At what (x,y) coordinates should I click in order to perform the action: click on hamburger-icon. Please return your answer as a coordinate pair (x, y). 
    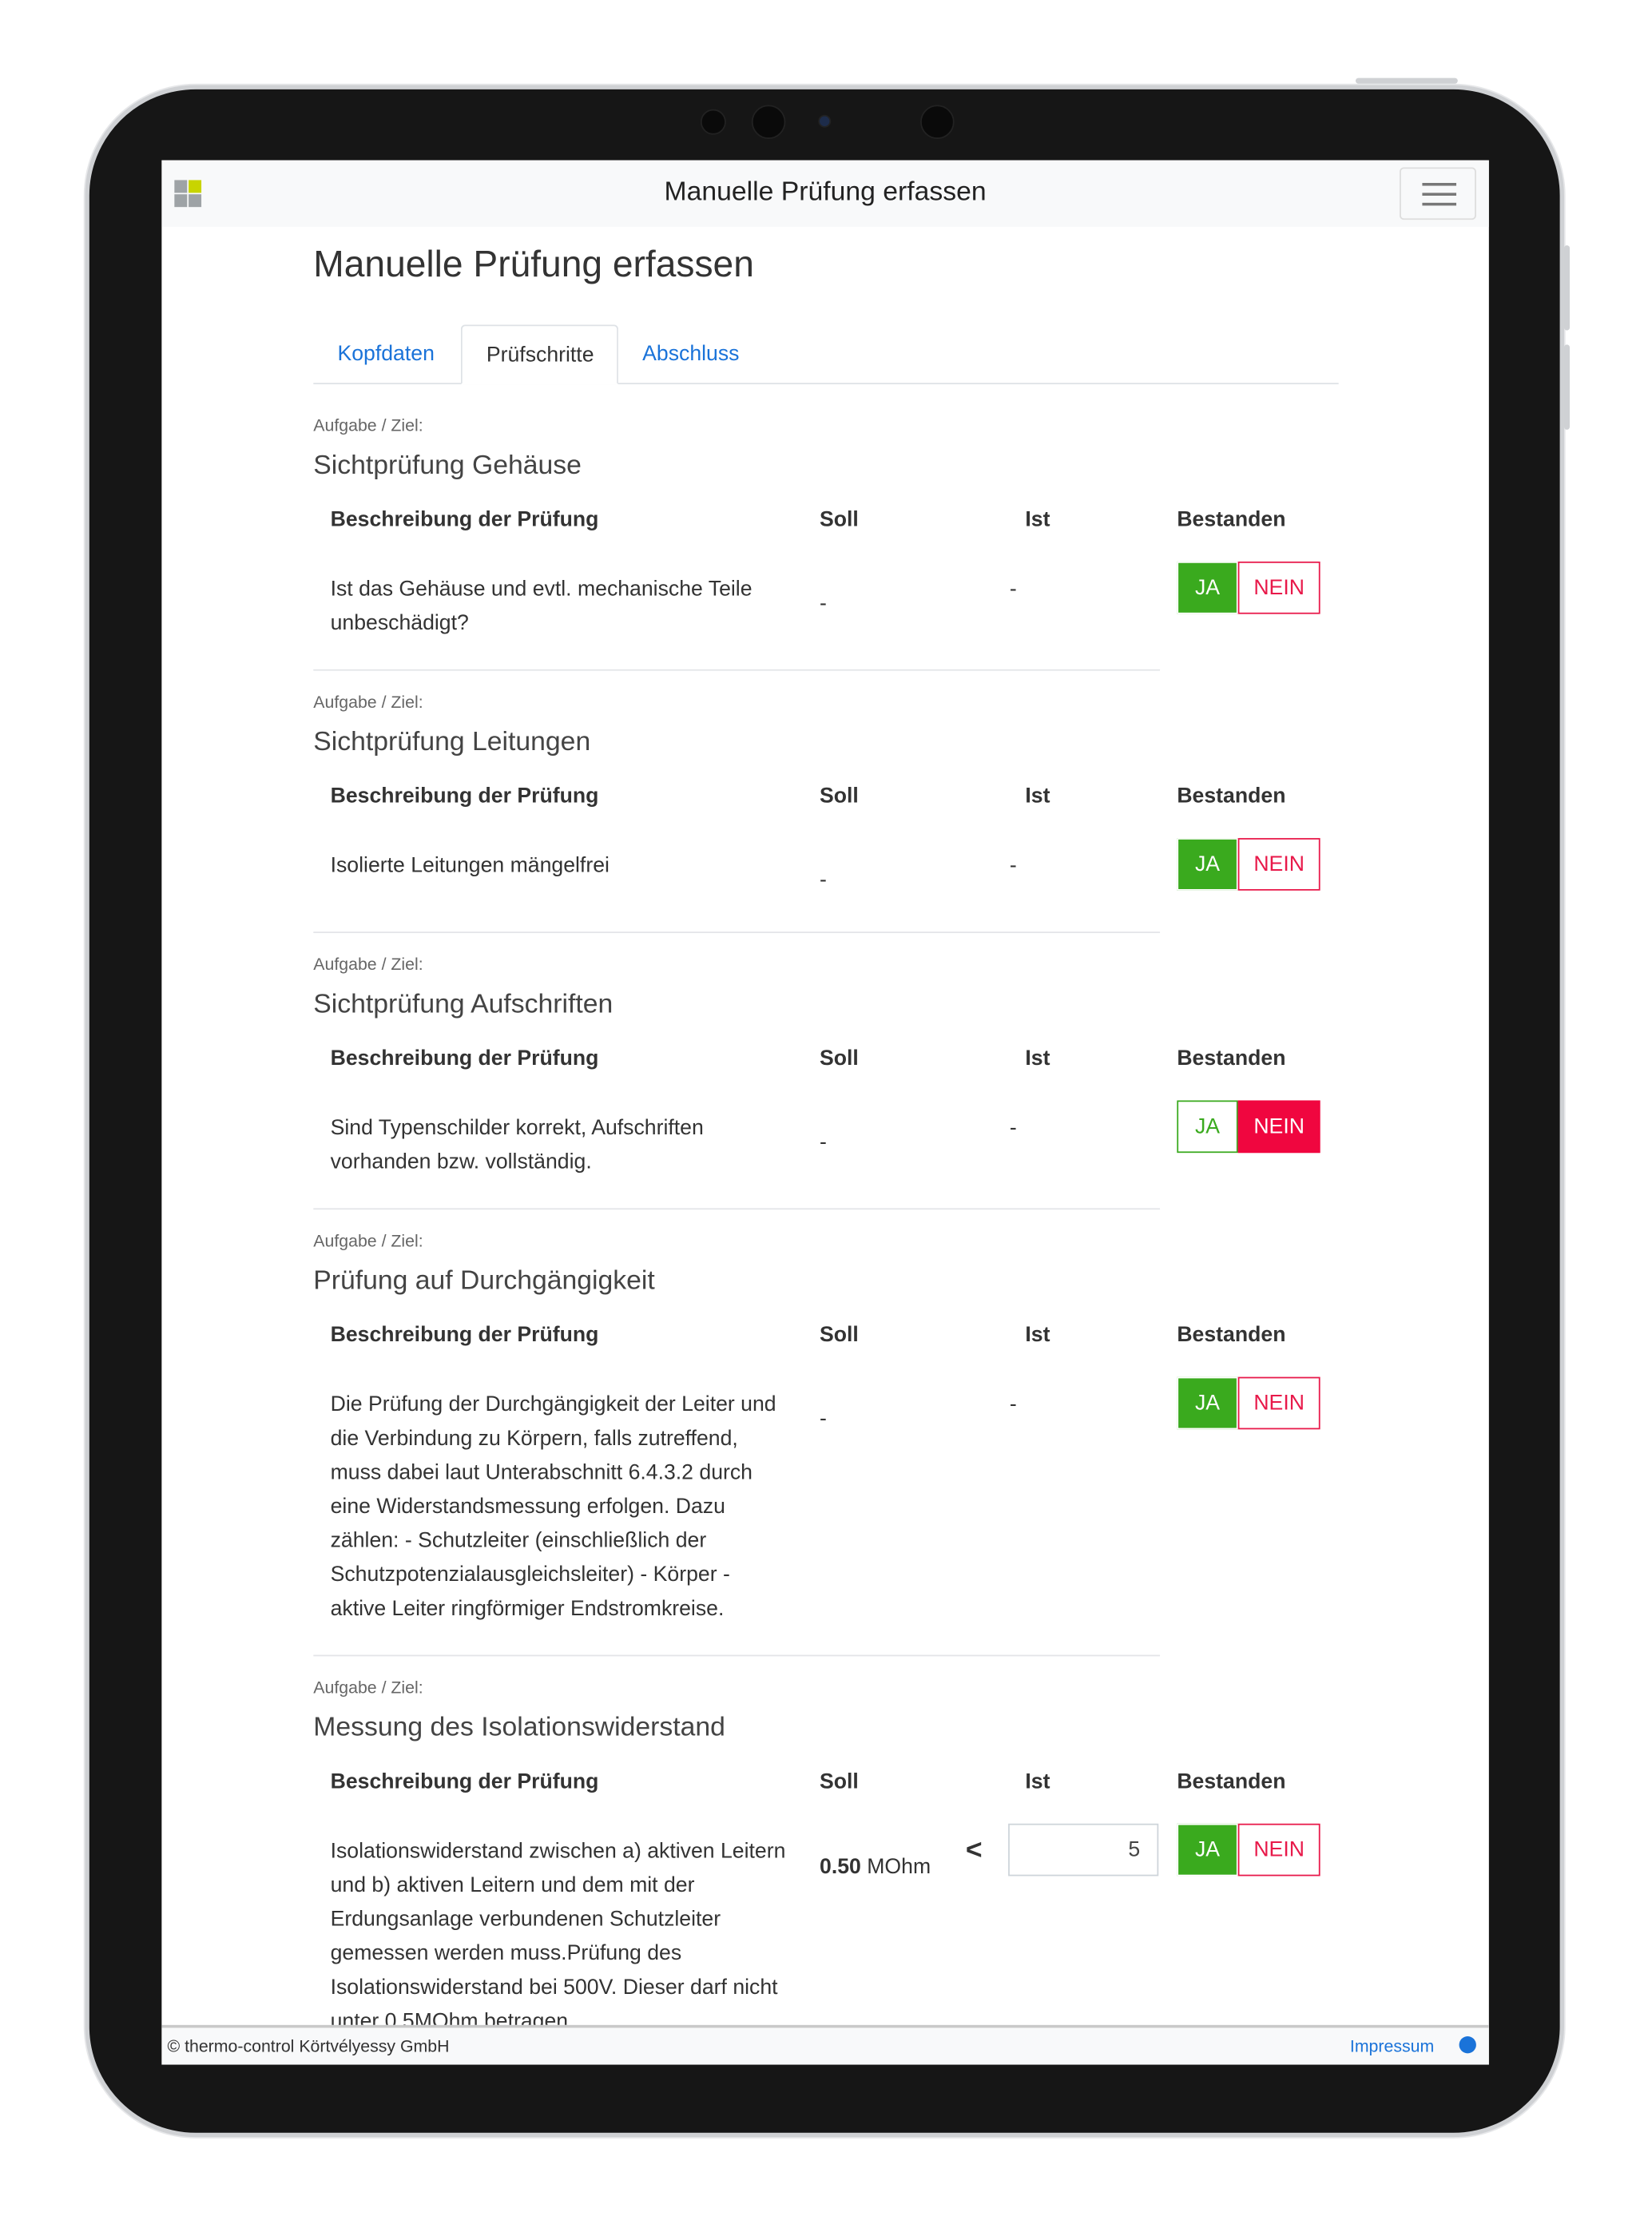
    Looking at the image, I should click on (1439, 184).